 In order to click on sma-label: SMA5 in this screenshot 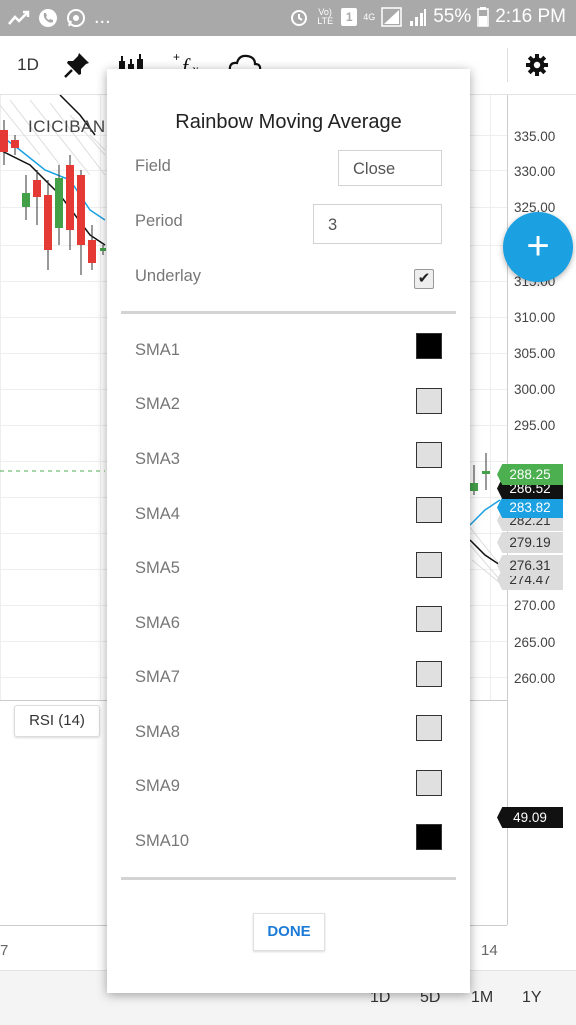, I will do `click(157, 568)`.